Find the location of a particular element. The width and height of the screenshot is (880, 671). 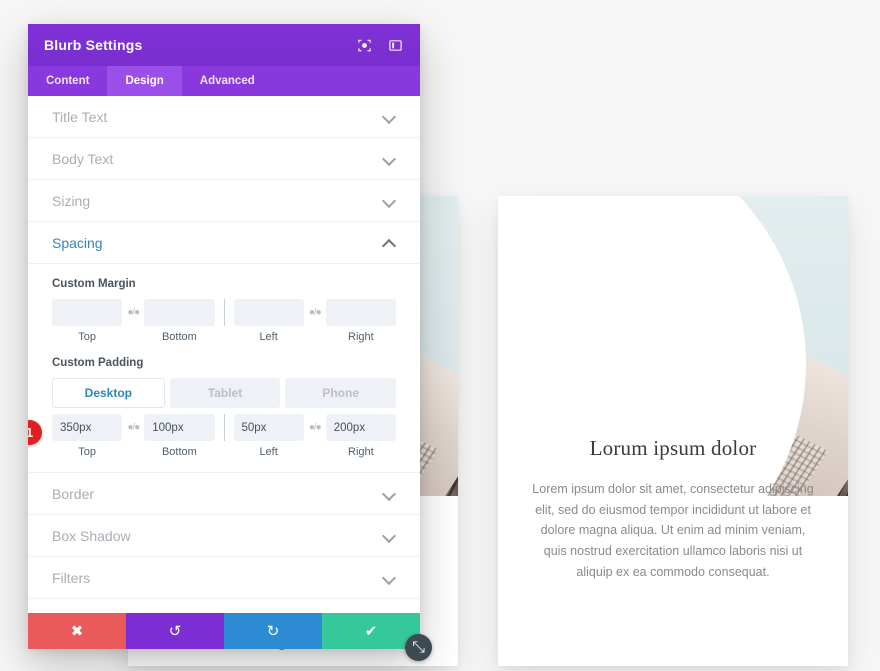

margin-left-caption: Left is located at coordinates (268, 337).